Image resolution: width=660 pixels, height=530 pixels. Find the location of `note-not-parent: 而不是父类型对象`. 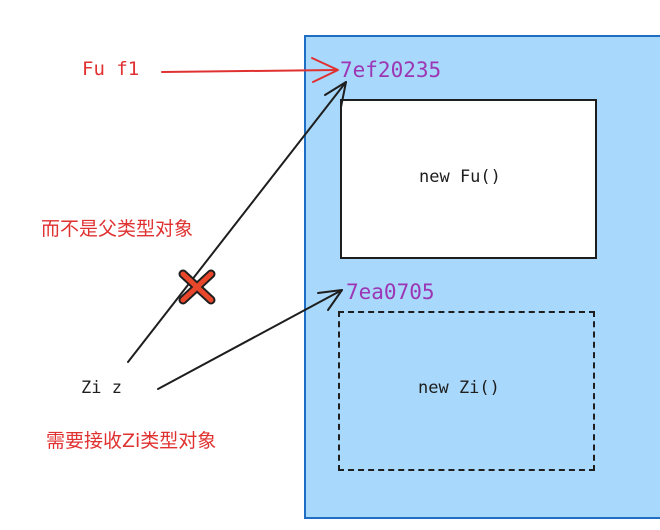

note-not-parent: 而不是父类型对象 is located at coordinates (117, 229).